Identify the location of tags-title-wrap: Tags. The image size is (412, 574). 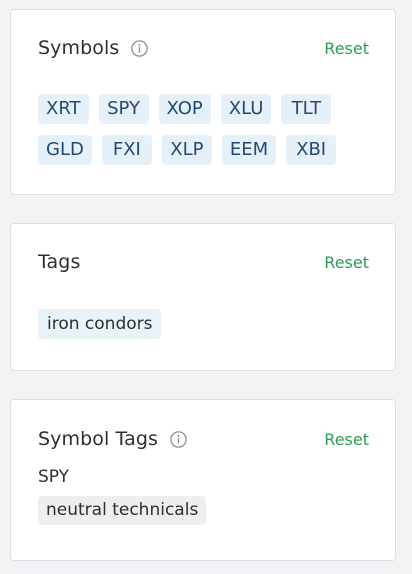
(59, 262).